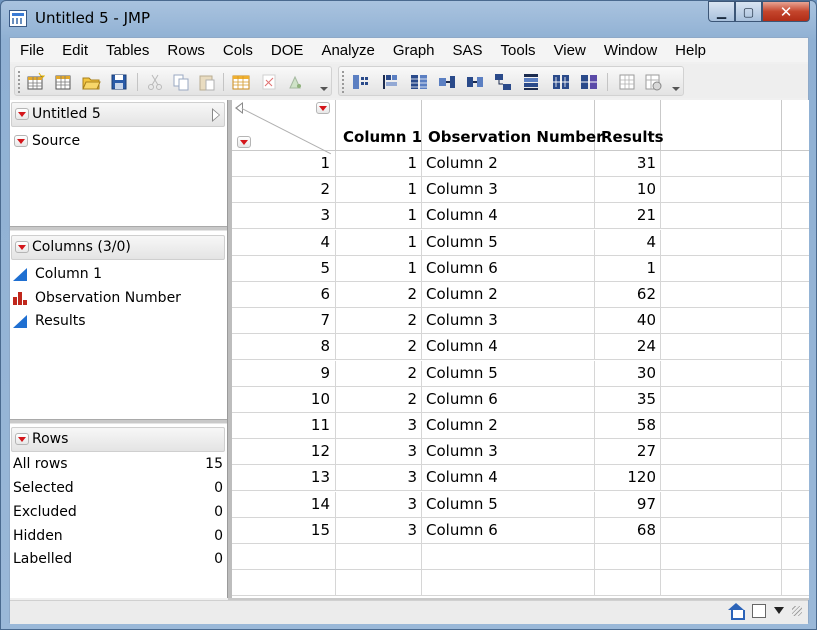 The image size is (817, 630). Describe the element at coordinates (628, 269) in the screenshot. I see `cell-results: 1` at that location.